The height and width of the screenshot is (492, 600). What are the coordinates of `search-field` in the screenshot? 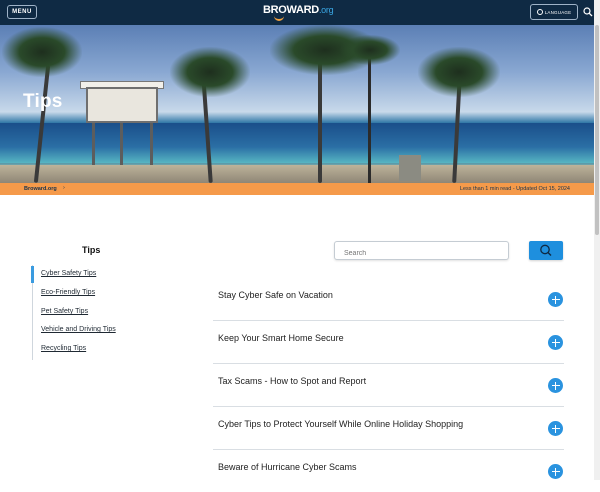 It's located at (421, 251).